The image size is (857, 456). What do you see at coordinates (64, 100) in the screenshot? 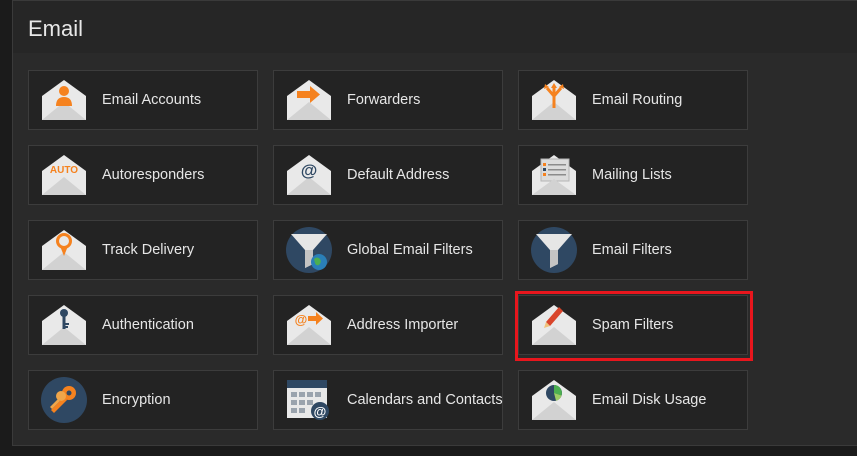
I see `envelope-user-icon` at bounding box center [64, 100].